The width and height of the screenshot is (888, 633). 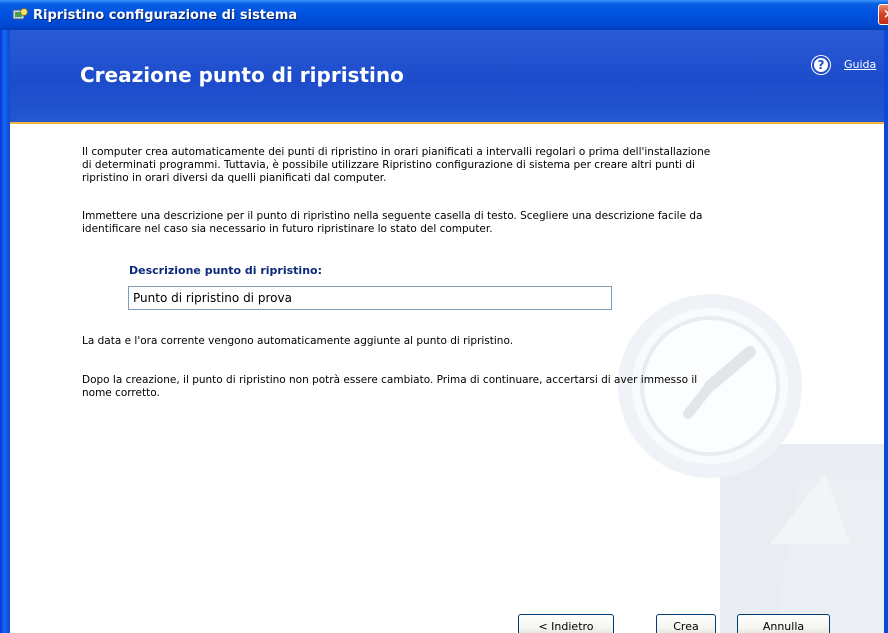 I want to click on cancel-button: Annulla, so click(x=783, y=623).